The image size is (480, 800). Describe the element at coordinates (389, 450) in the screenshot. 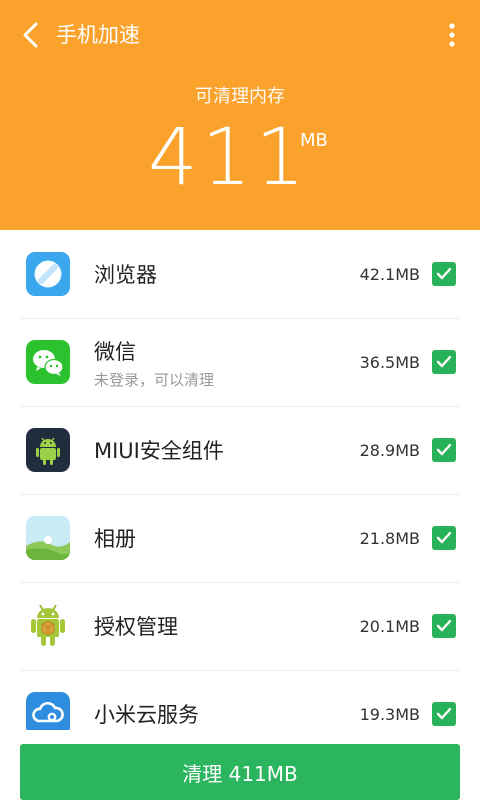

I see `app-size: 28.9MB` at that location.